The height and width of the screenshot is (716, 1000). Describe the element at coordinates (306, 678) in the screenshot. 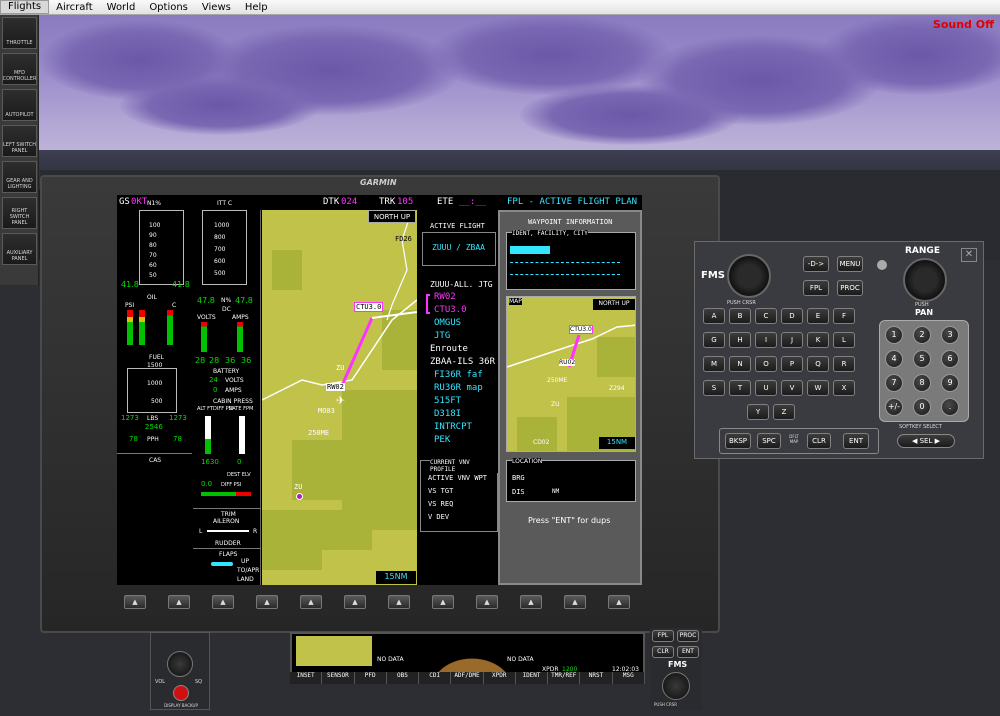

I see `inset-softkey: INSET` at that location.